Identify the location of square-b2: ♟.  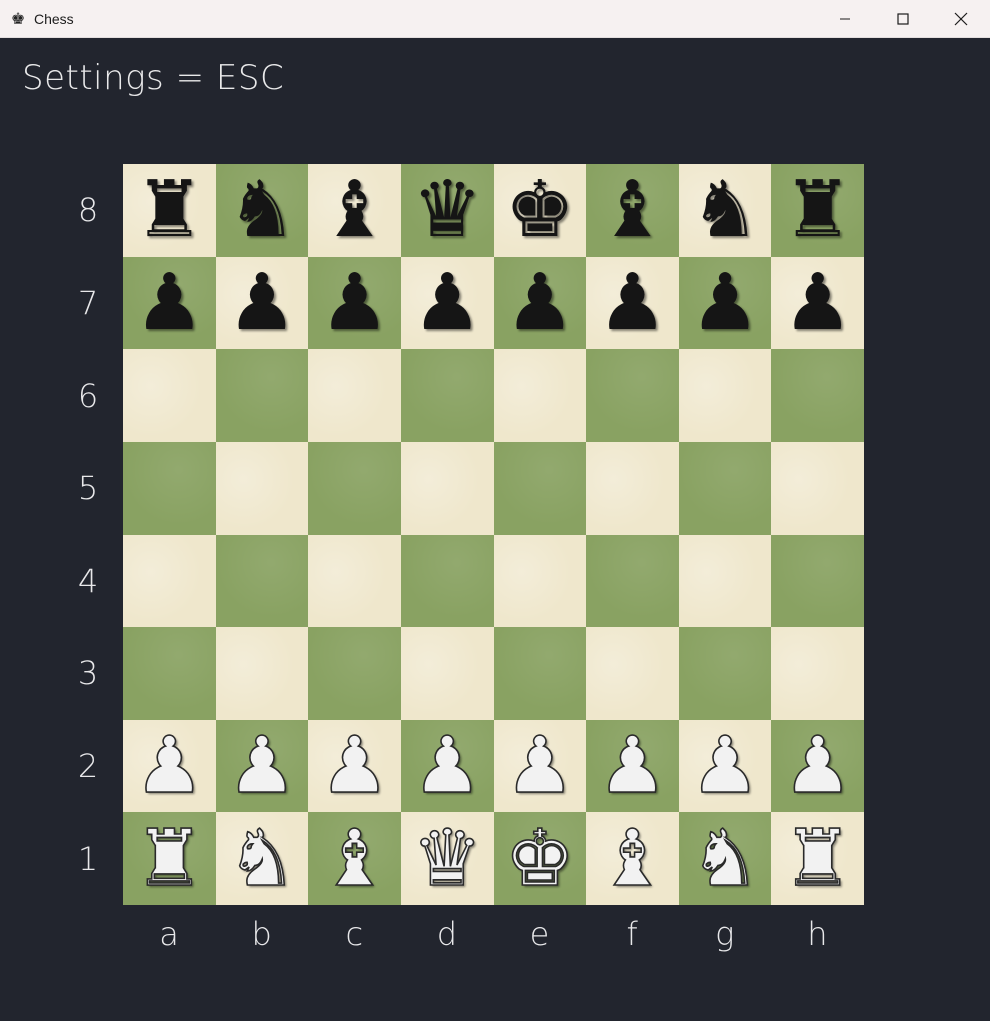
(262, 766).